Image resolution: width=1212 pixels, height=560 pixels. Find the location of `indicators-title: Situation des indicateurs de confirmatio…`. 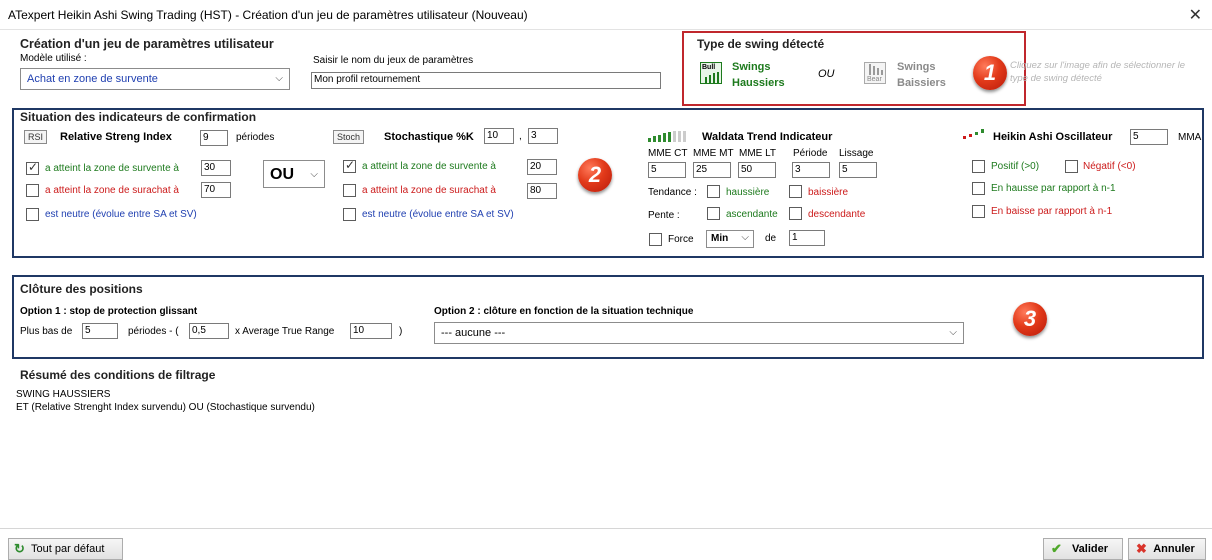

indicators-title: Situation des indicateurs de confirmatio… is located at coordinates (138, 117).